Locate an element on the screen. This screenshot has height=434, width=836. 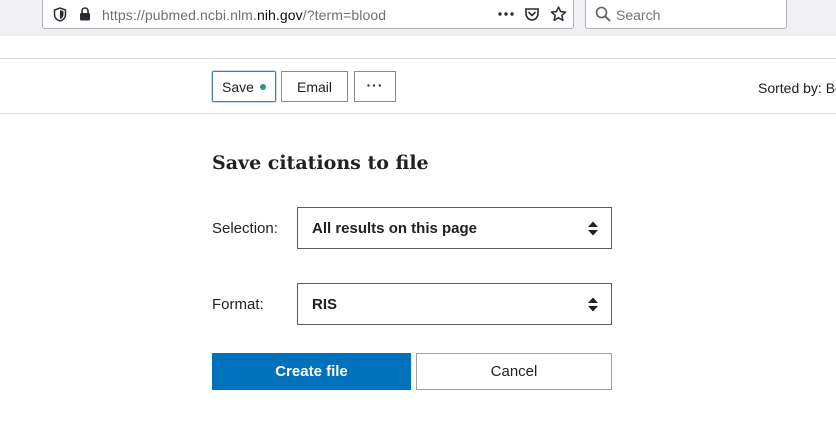
save-button-label: Save is located at coordinates (238, 86).